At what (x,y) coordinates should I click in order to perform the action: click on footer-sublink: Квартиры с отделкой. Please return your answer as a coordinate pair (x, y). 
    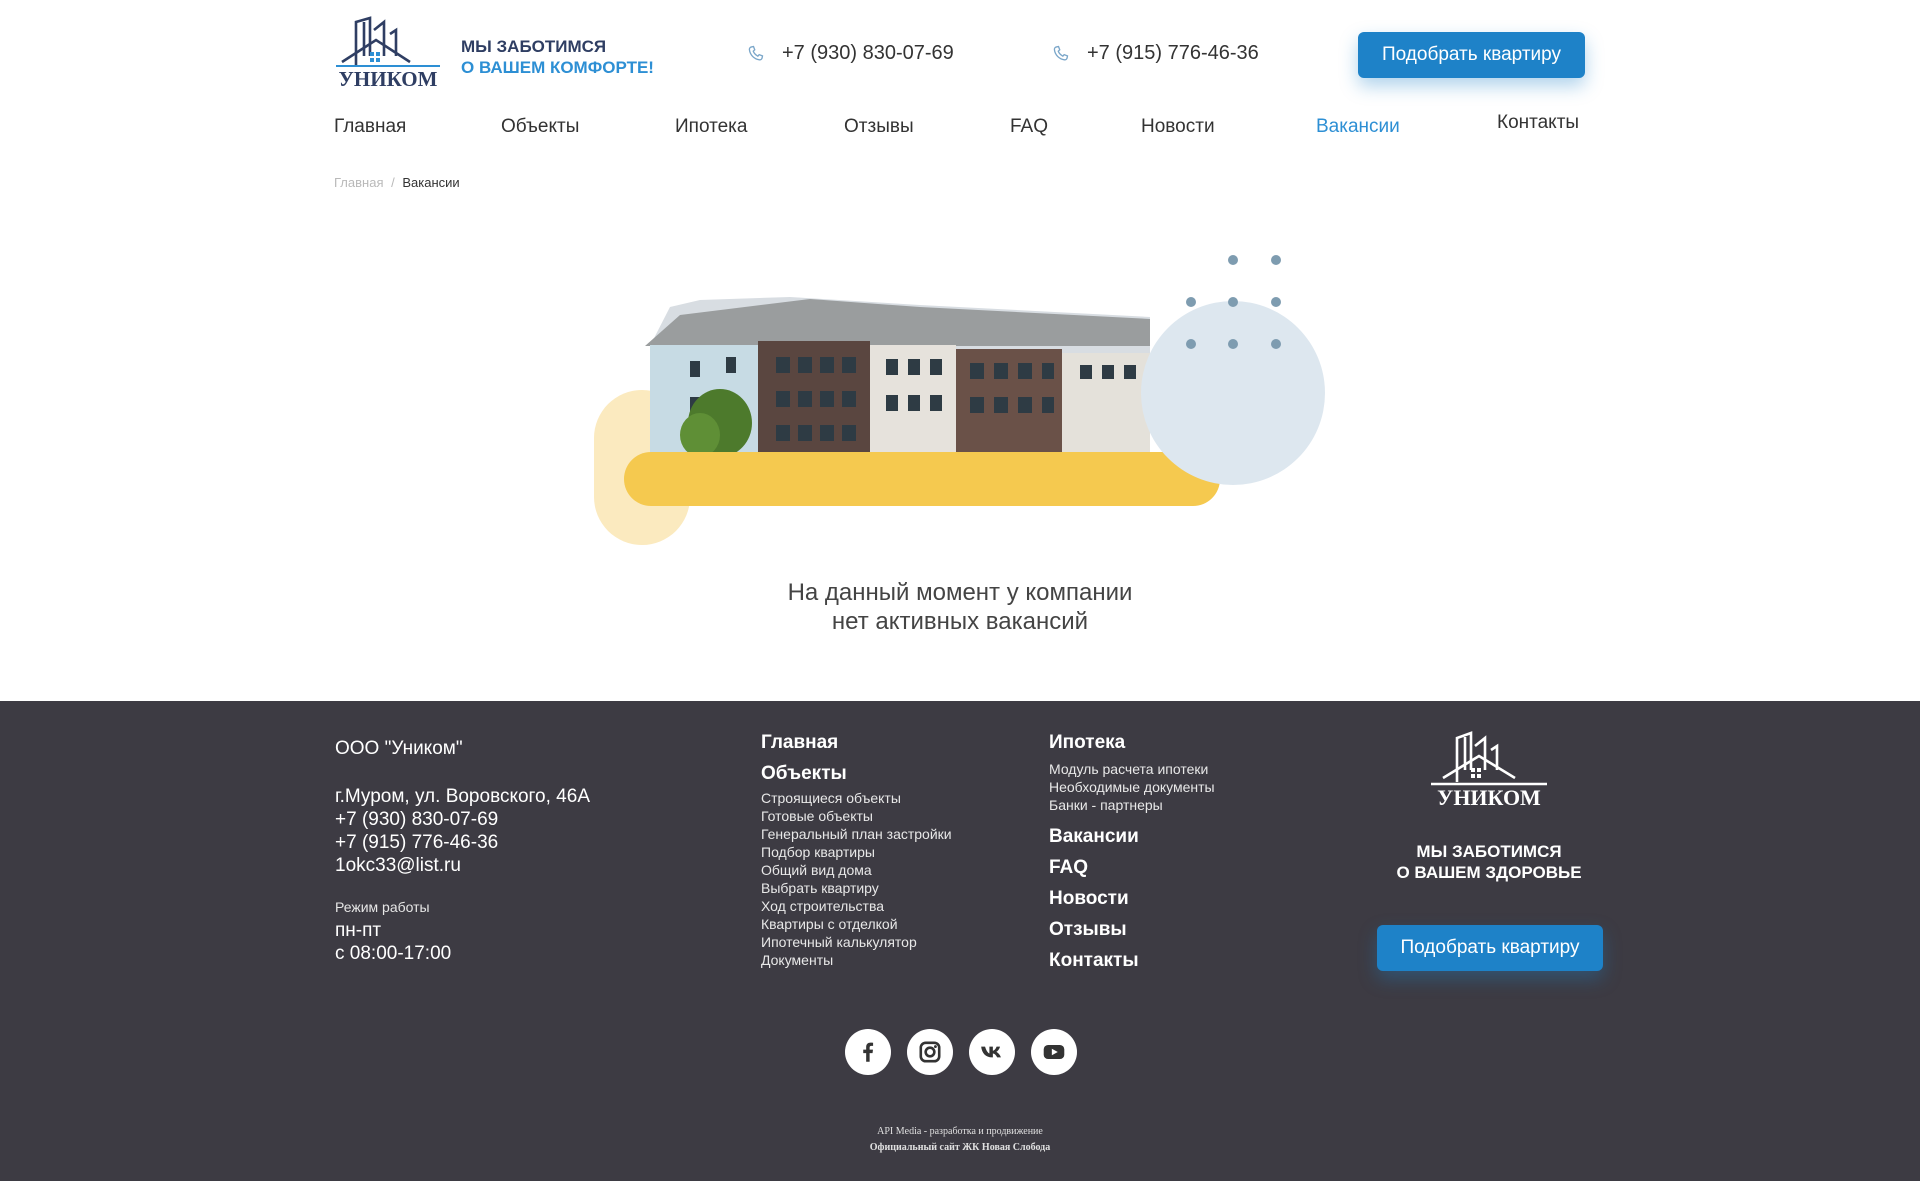
    Looking at the image, I should click on (856, 924).